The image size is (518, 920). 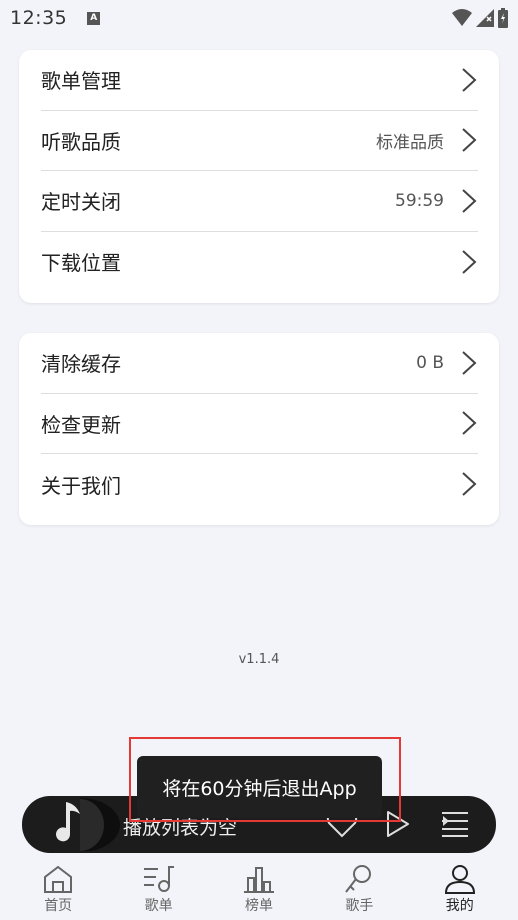 I want to click on playlist-icon, so click(x=158, y=879).